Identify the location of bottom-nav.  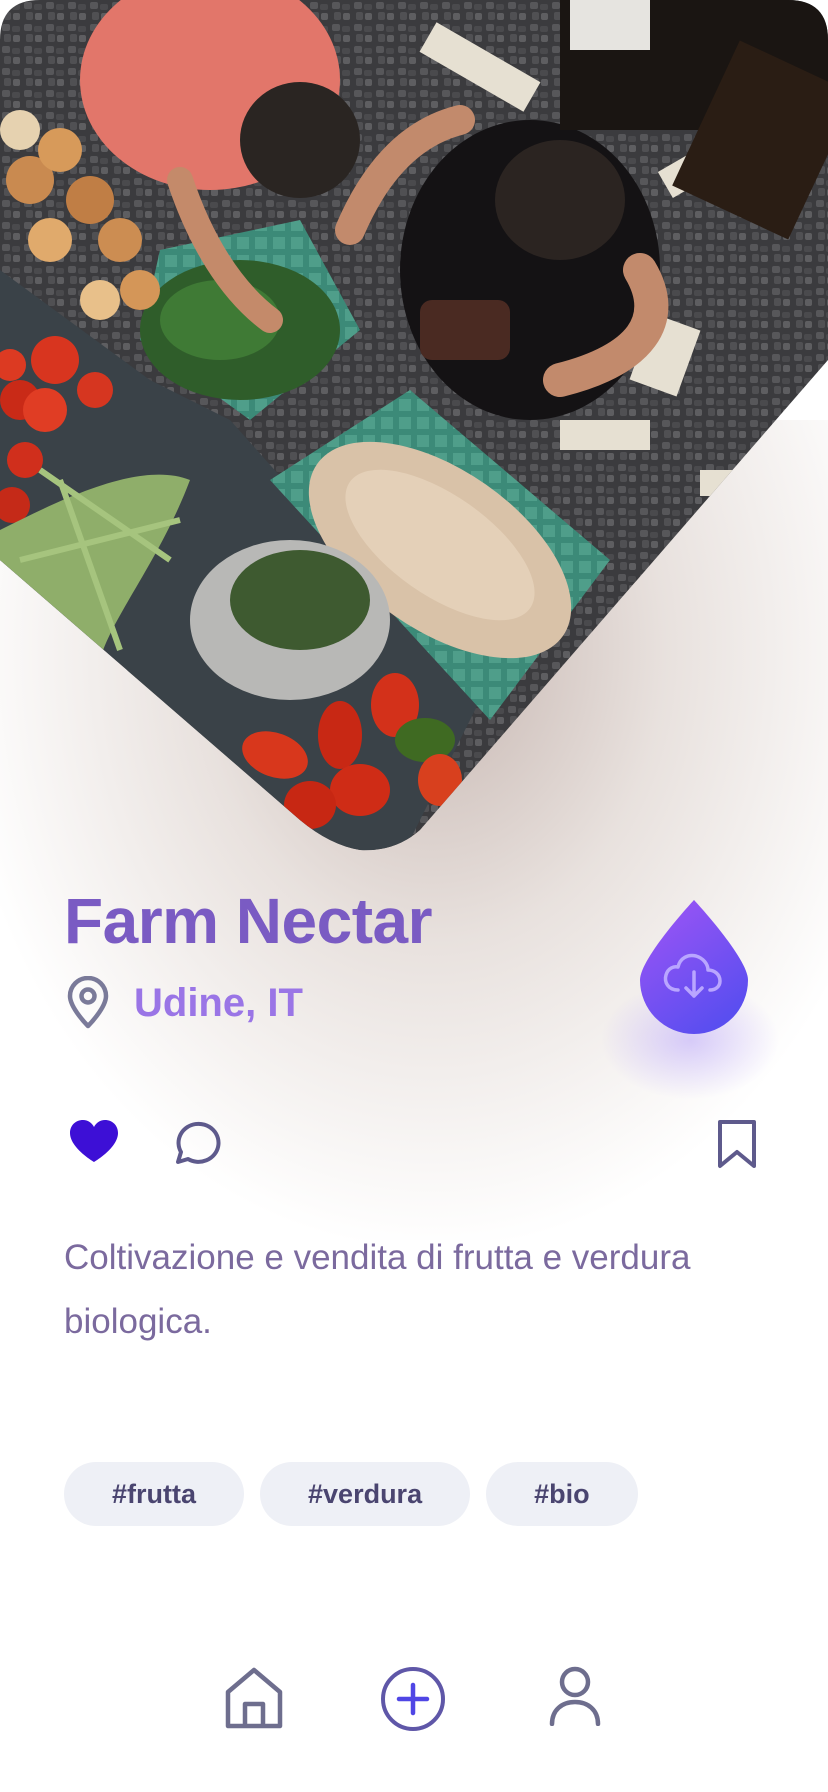
(414, 1706).